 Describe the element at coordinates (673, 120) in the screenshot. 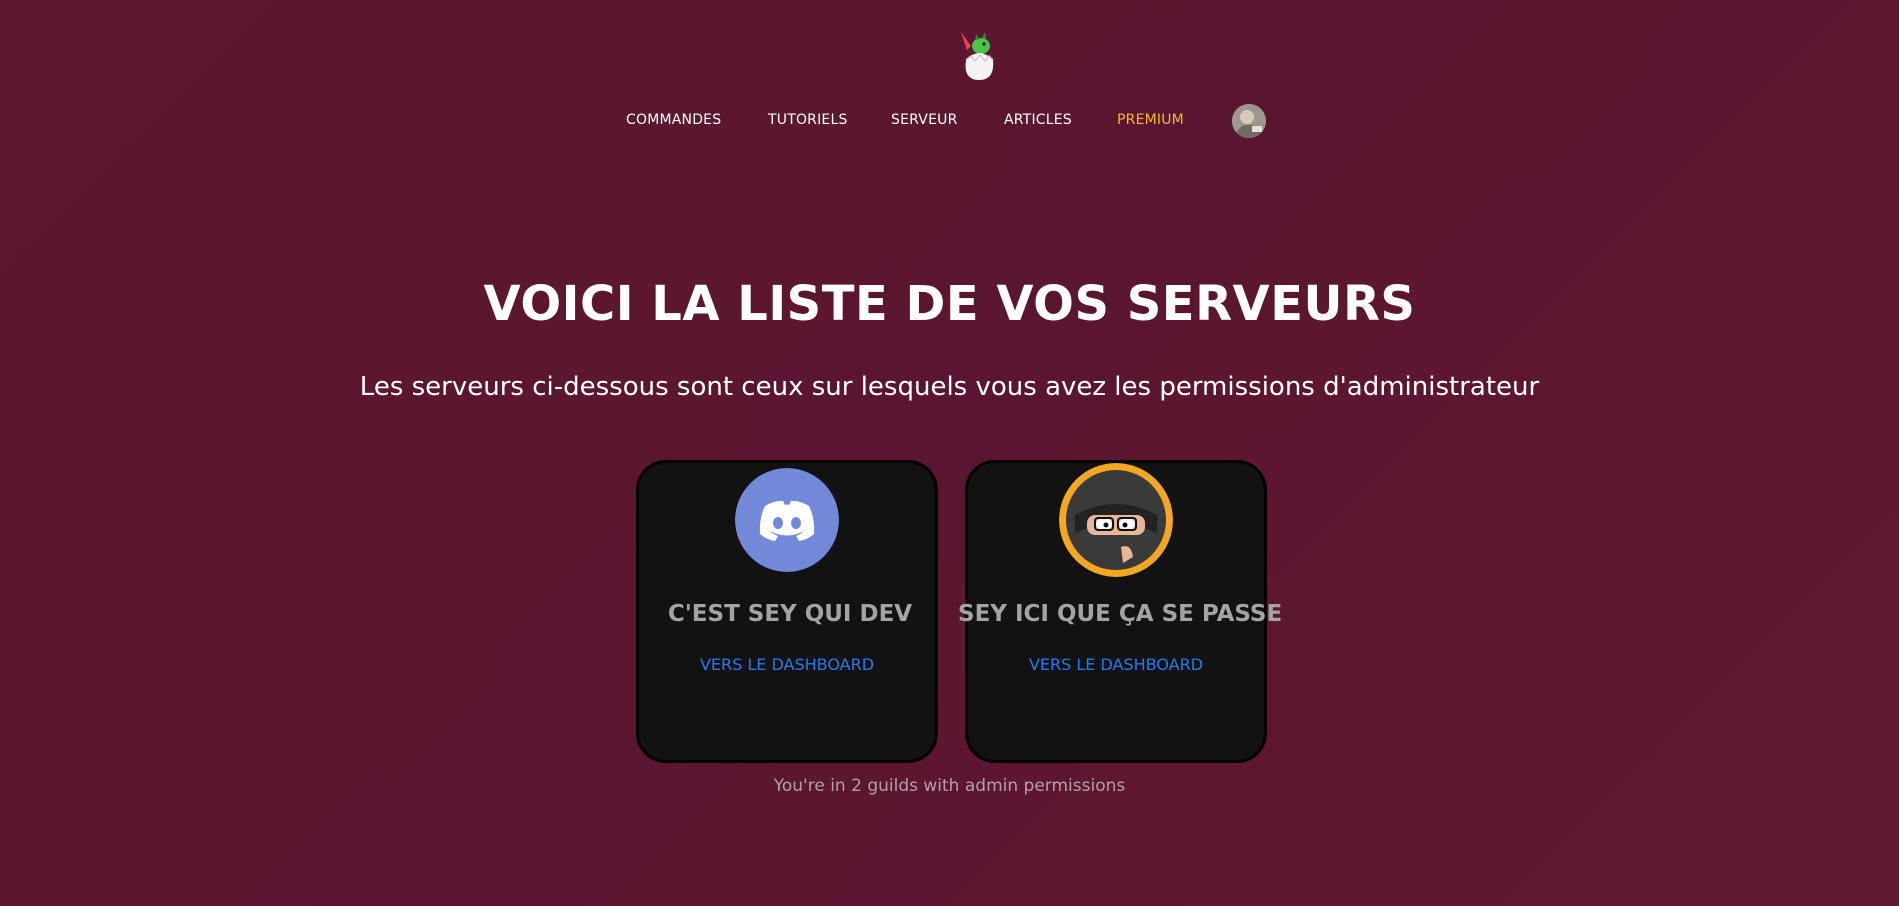

I see `nav-commandes: COMMANDES` at that location.